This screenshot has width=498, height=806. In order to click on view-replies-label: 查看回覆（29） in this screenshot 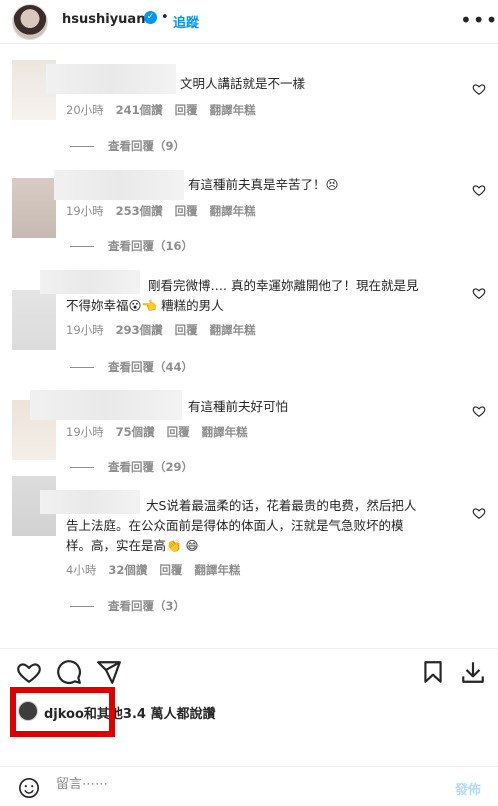, I will do `click(151, 467)`.